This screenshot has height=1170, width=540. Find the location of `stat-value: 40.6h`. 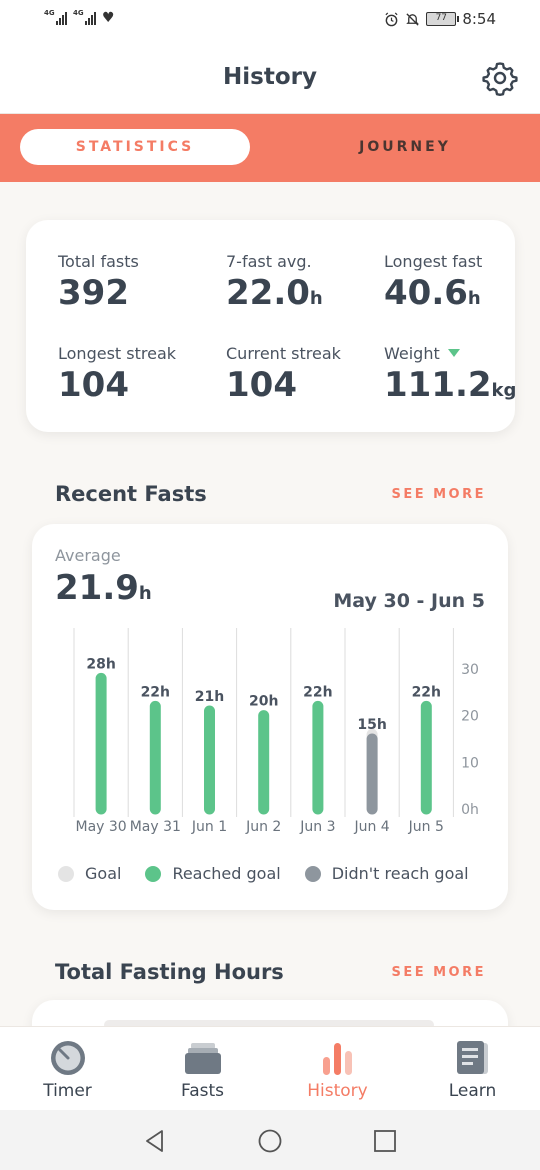

stat-value: 40.6h is located at coordinates (433, 293).